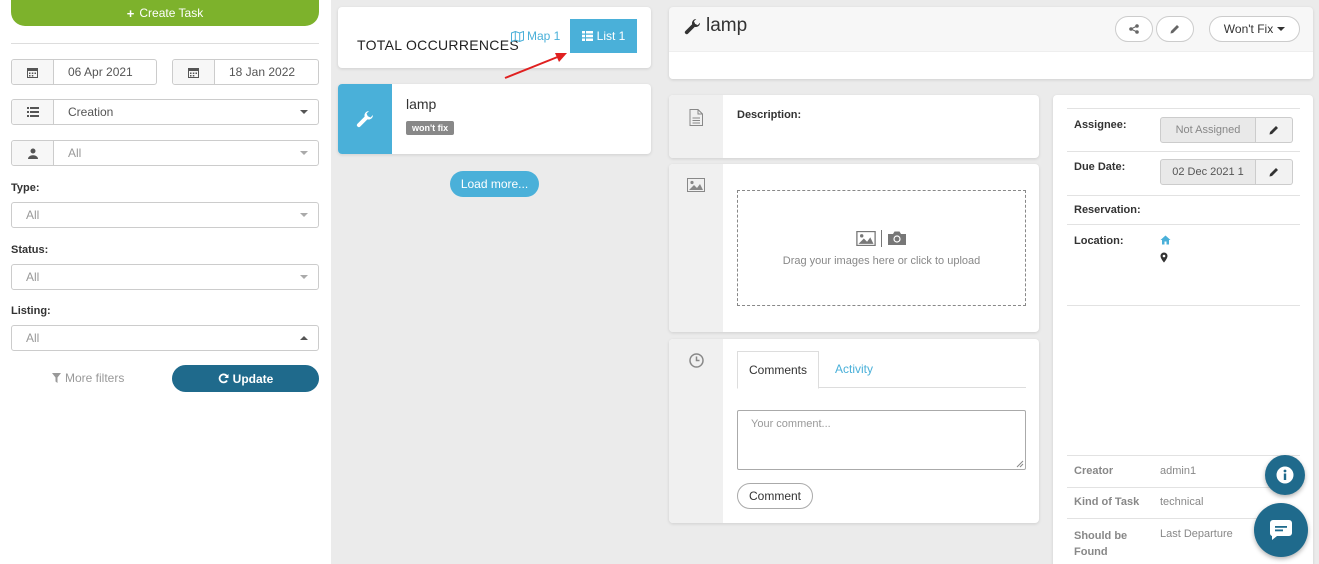 This screenshot has width=1319, height=564. What do you see at coordinates (1100, 167) in the screenshot?
I see `due-date-label: Due Date:` at bounding box center [1100, 167].